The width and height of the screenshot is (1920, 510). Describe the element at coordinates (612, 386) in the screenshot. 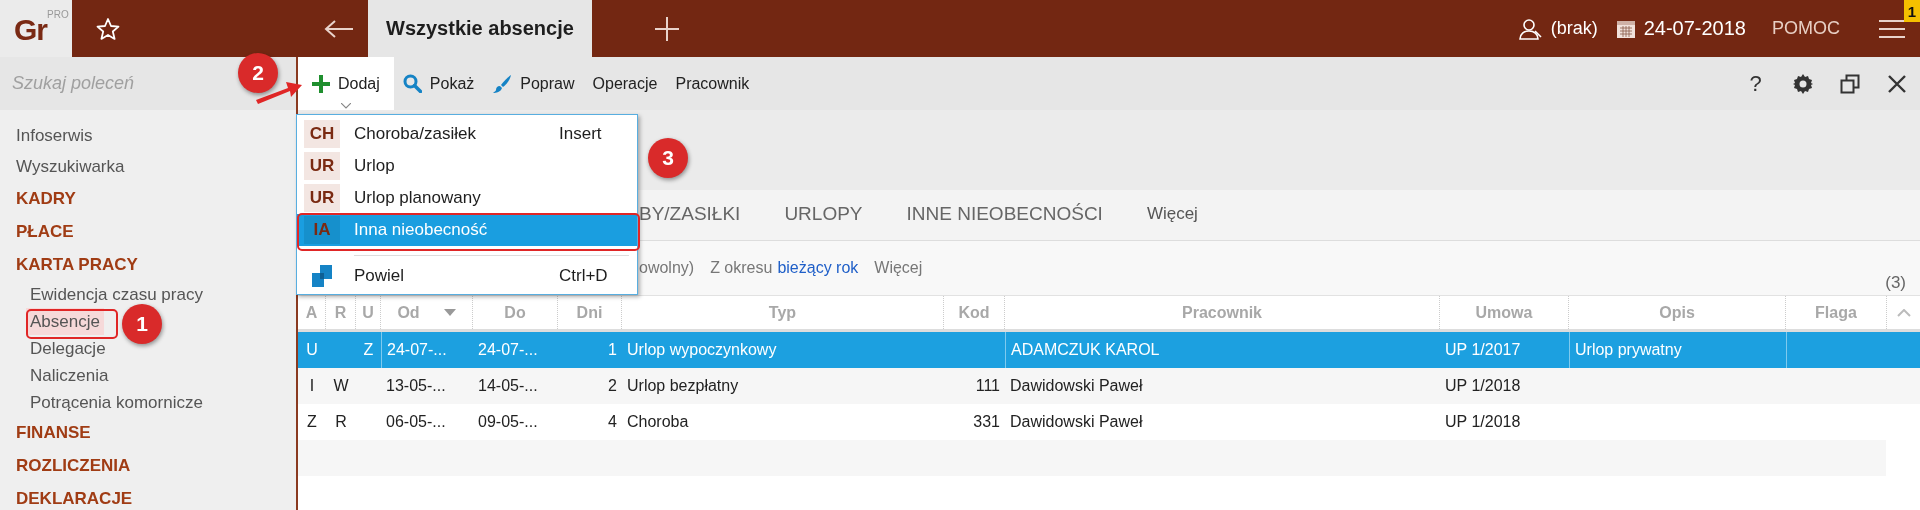

I see `table-cell-text: 2` at that location.